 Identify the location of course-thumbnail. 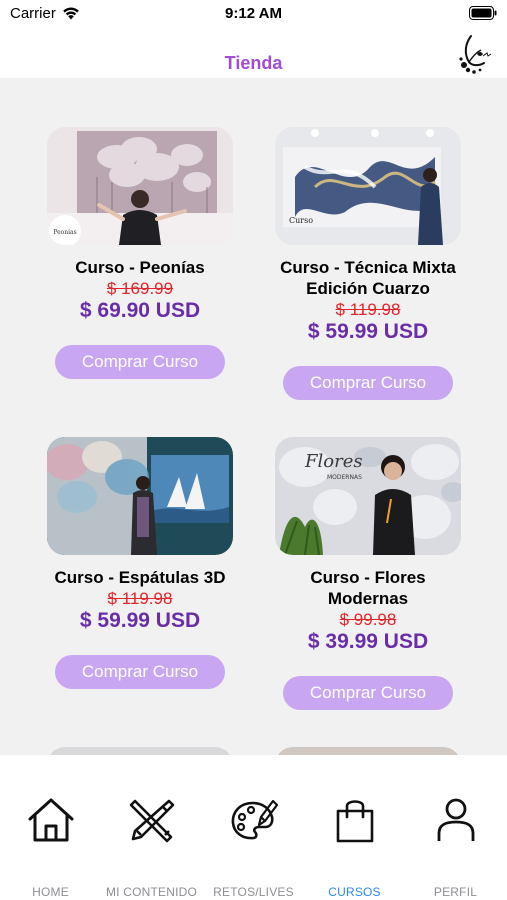
(140, 496).